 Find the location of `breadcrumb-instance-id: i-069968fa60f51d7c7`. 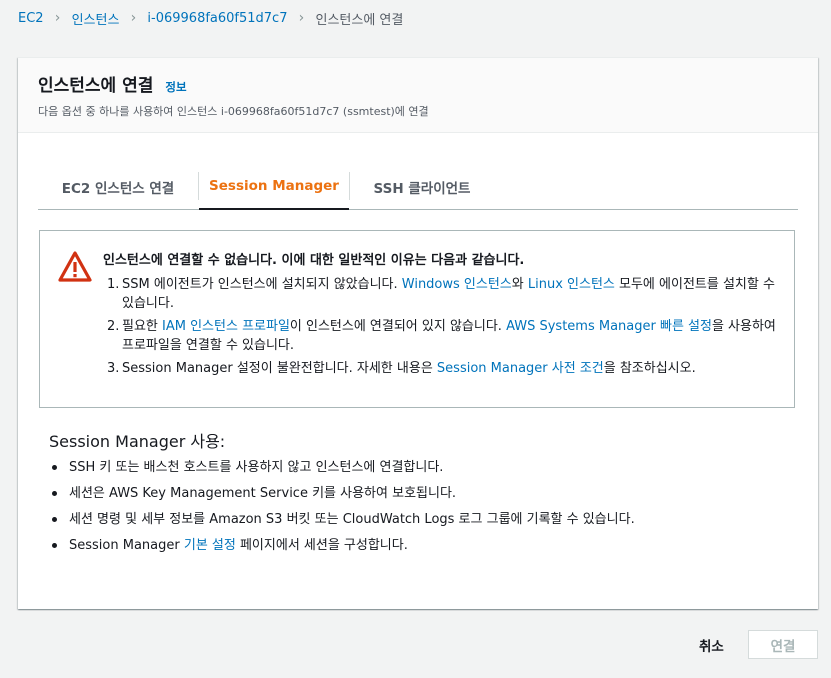

breadcrumb-instance-id: i-069968fa60f51d7c7 is located at coordinates (217, 18).